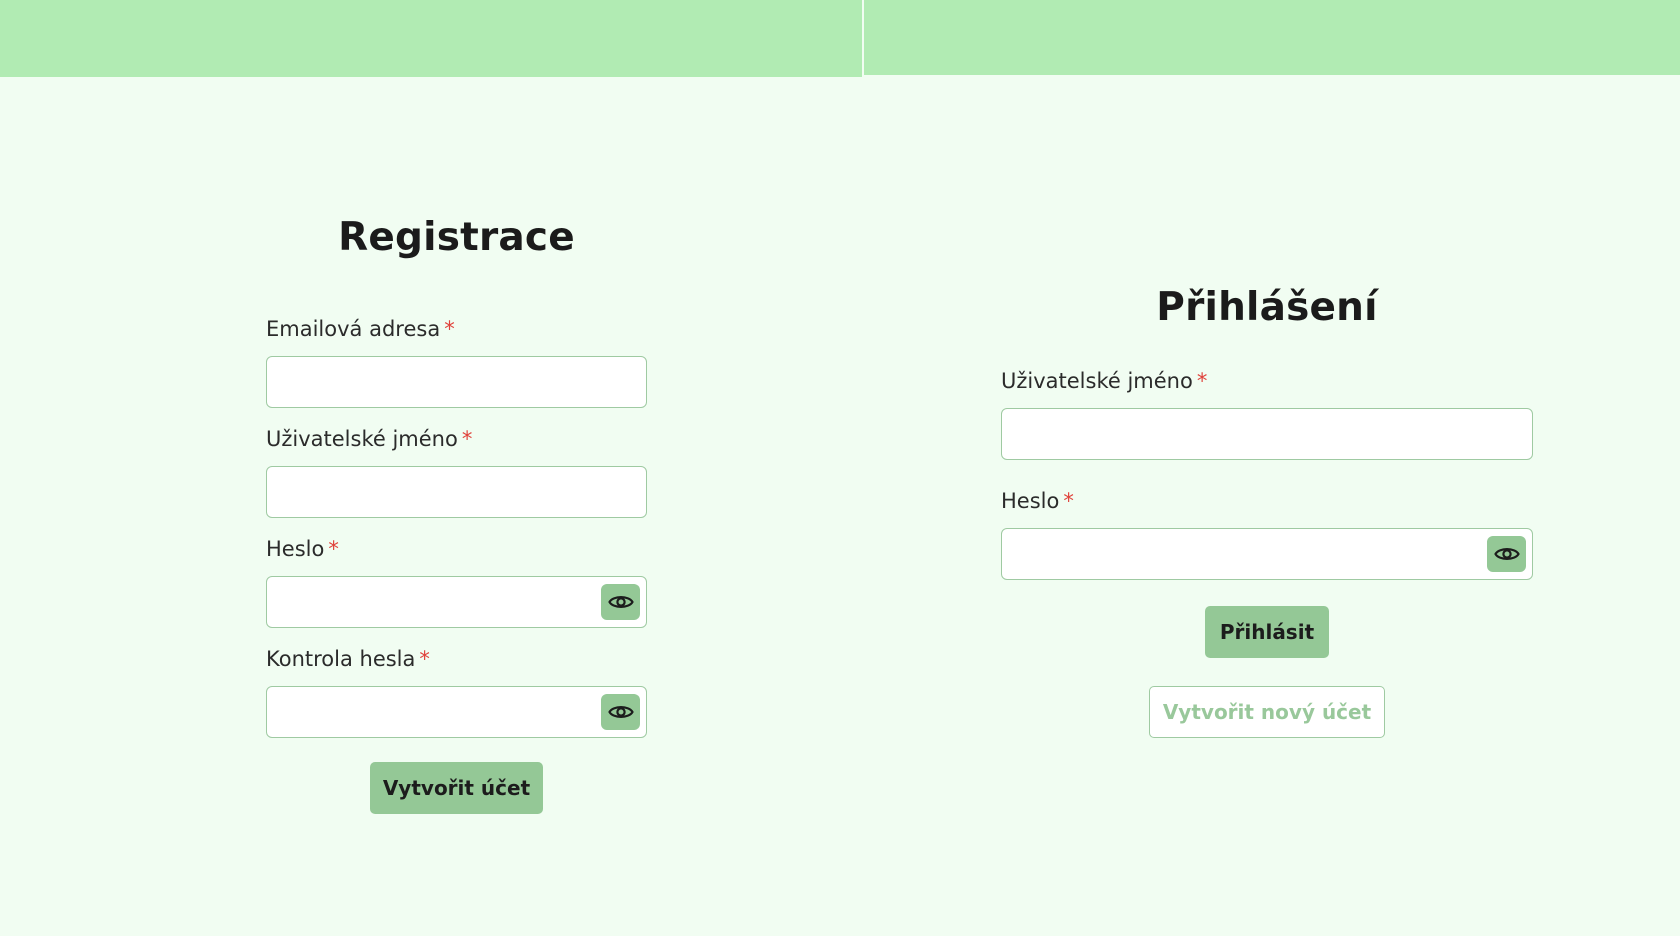 Image resolution: width=1680 pixels, height=936 pixels. I want to click on password-confirm-field, so click(456, 712).